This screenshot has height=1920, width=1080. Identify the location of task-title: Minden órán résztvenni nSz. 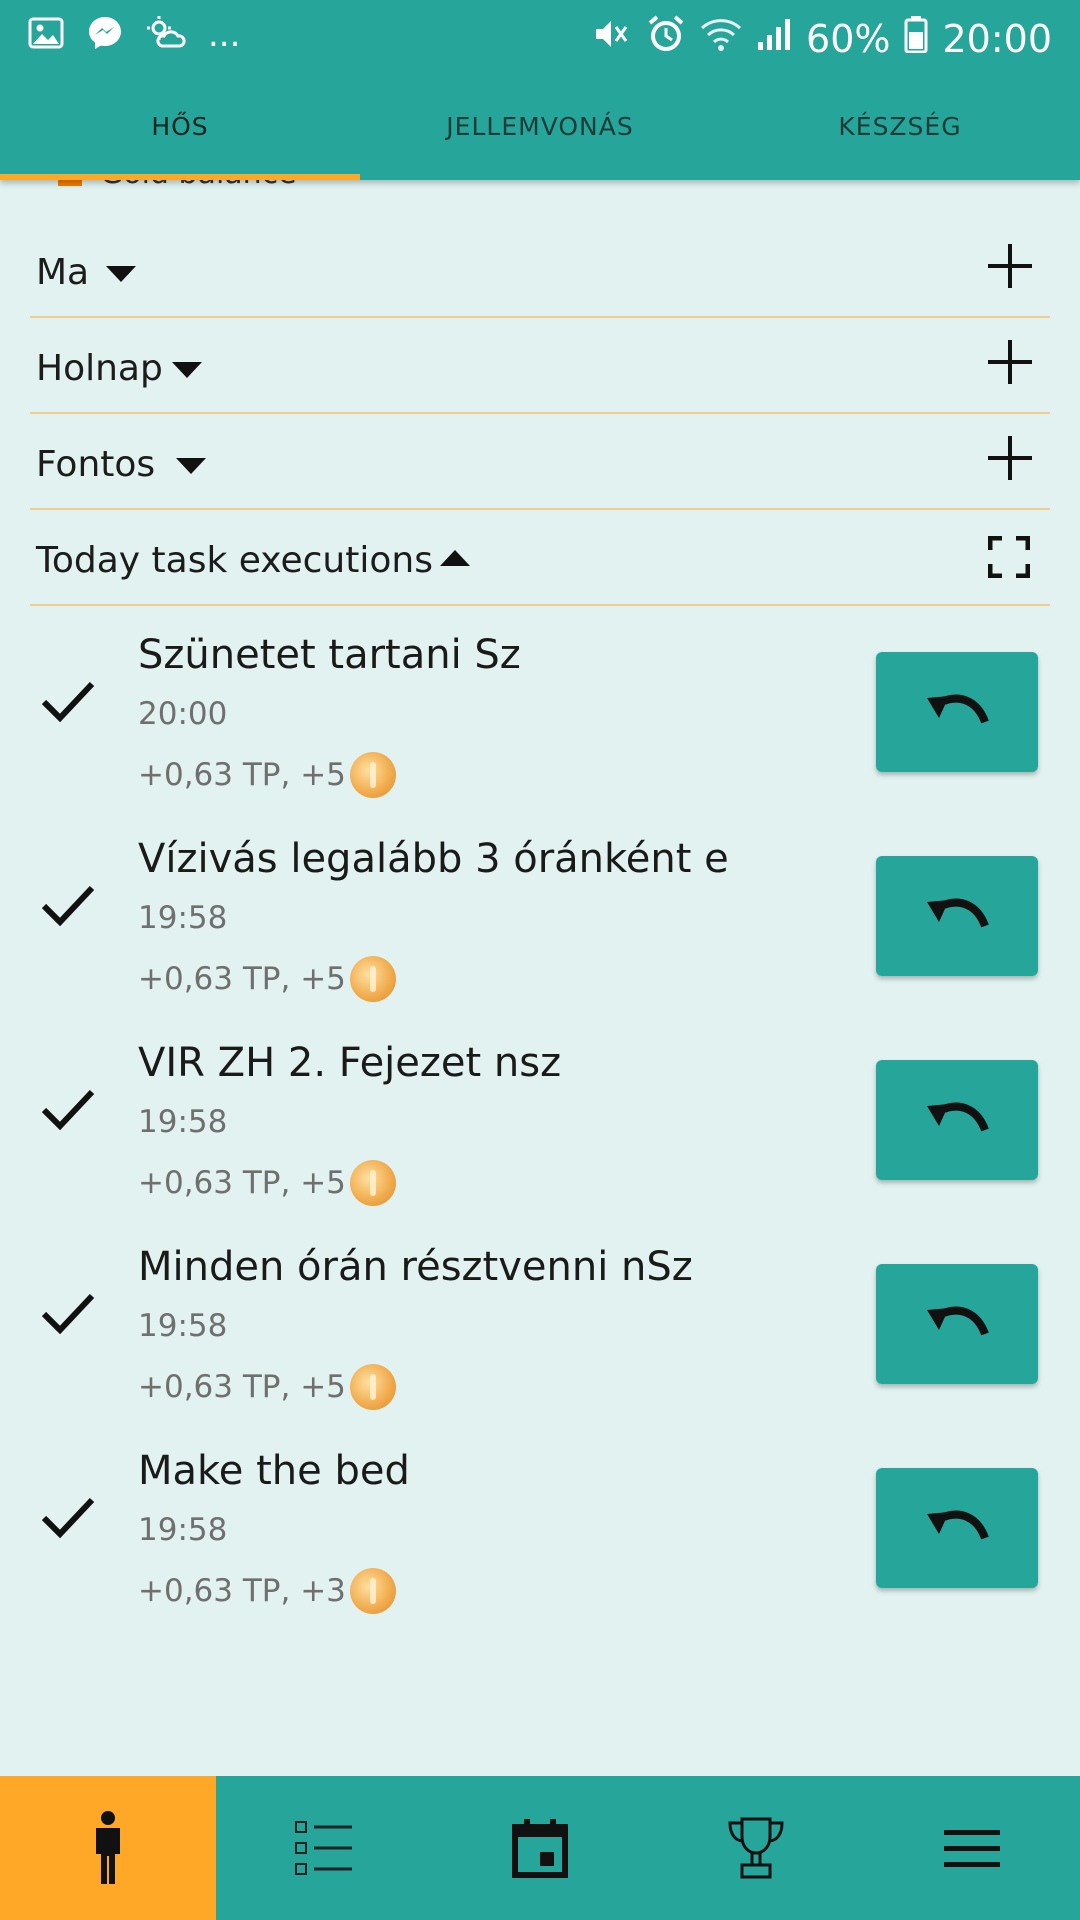
(415, 1267).